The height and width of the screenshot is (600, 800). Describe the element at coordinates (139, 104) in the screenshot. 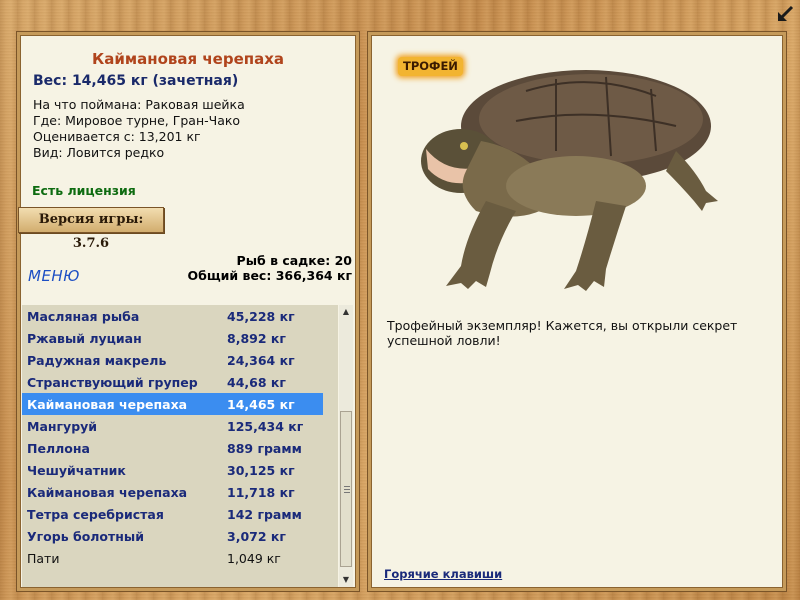

I see `caught-on-text: На что поймана: Раковая шейка` at that location.